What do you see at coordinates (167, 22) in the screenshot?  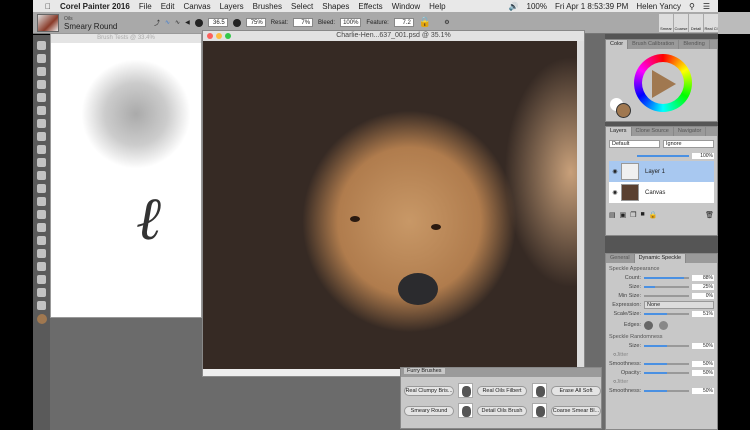 I see `freehand-icon: ∿` at bounding box center [167, 22].